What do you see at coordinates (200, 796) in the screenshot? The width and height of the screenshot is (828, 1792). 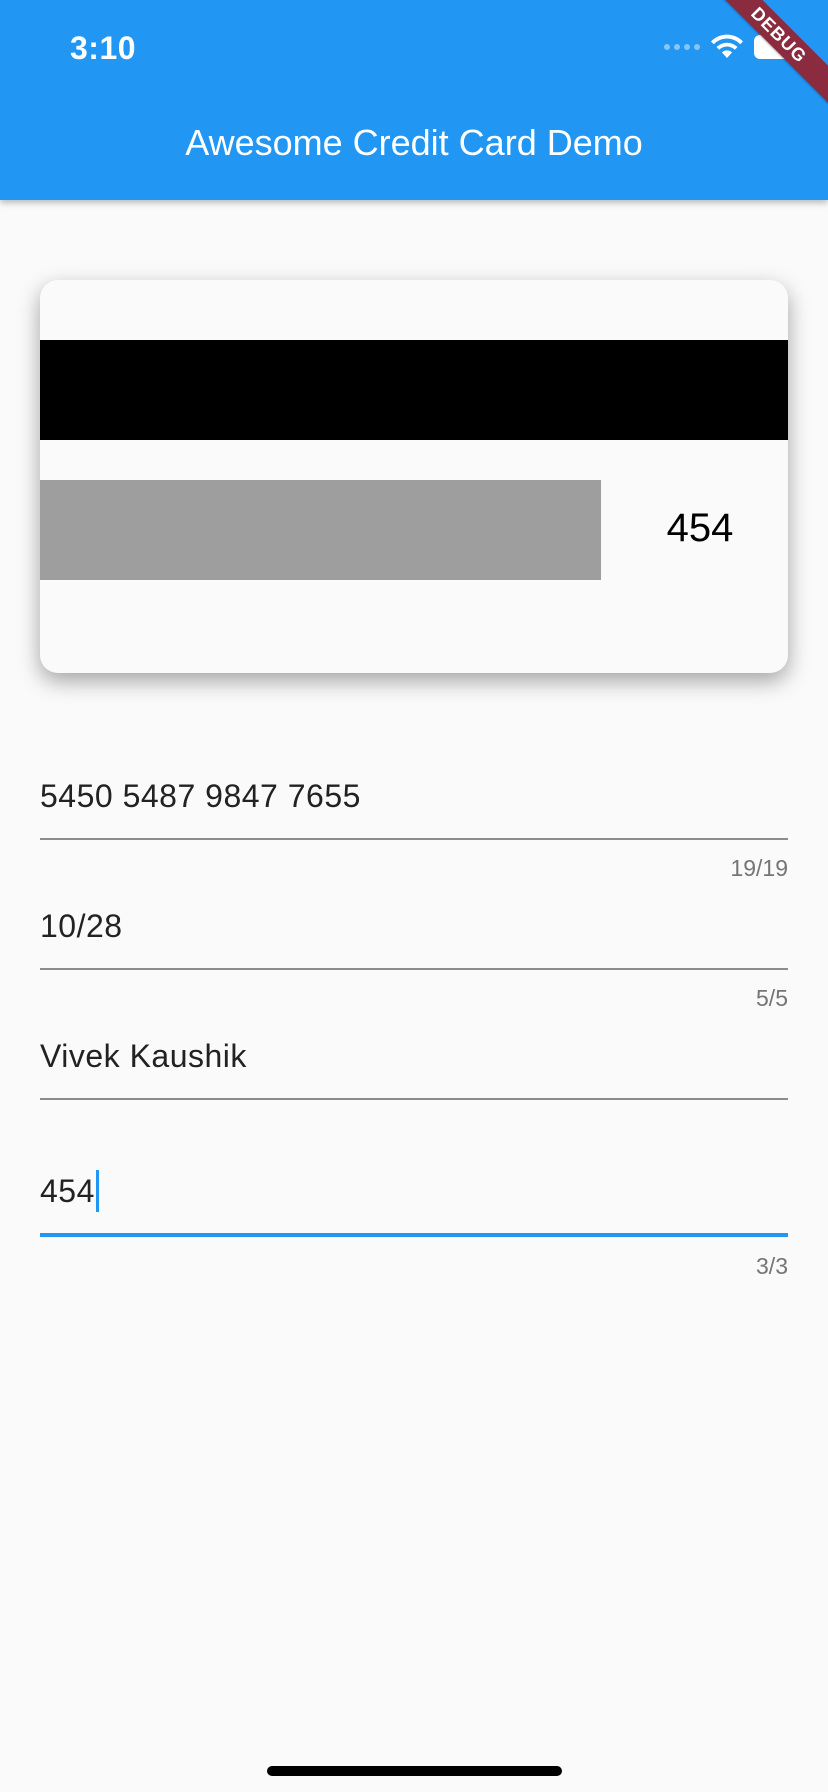 I see `card-number-input: 5450 5487 9847 7655` at bounding box center [200, 796].